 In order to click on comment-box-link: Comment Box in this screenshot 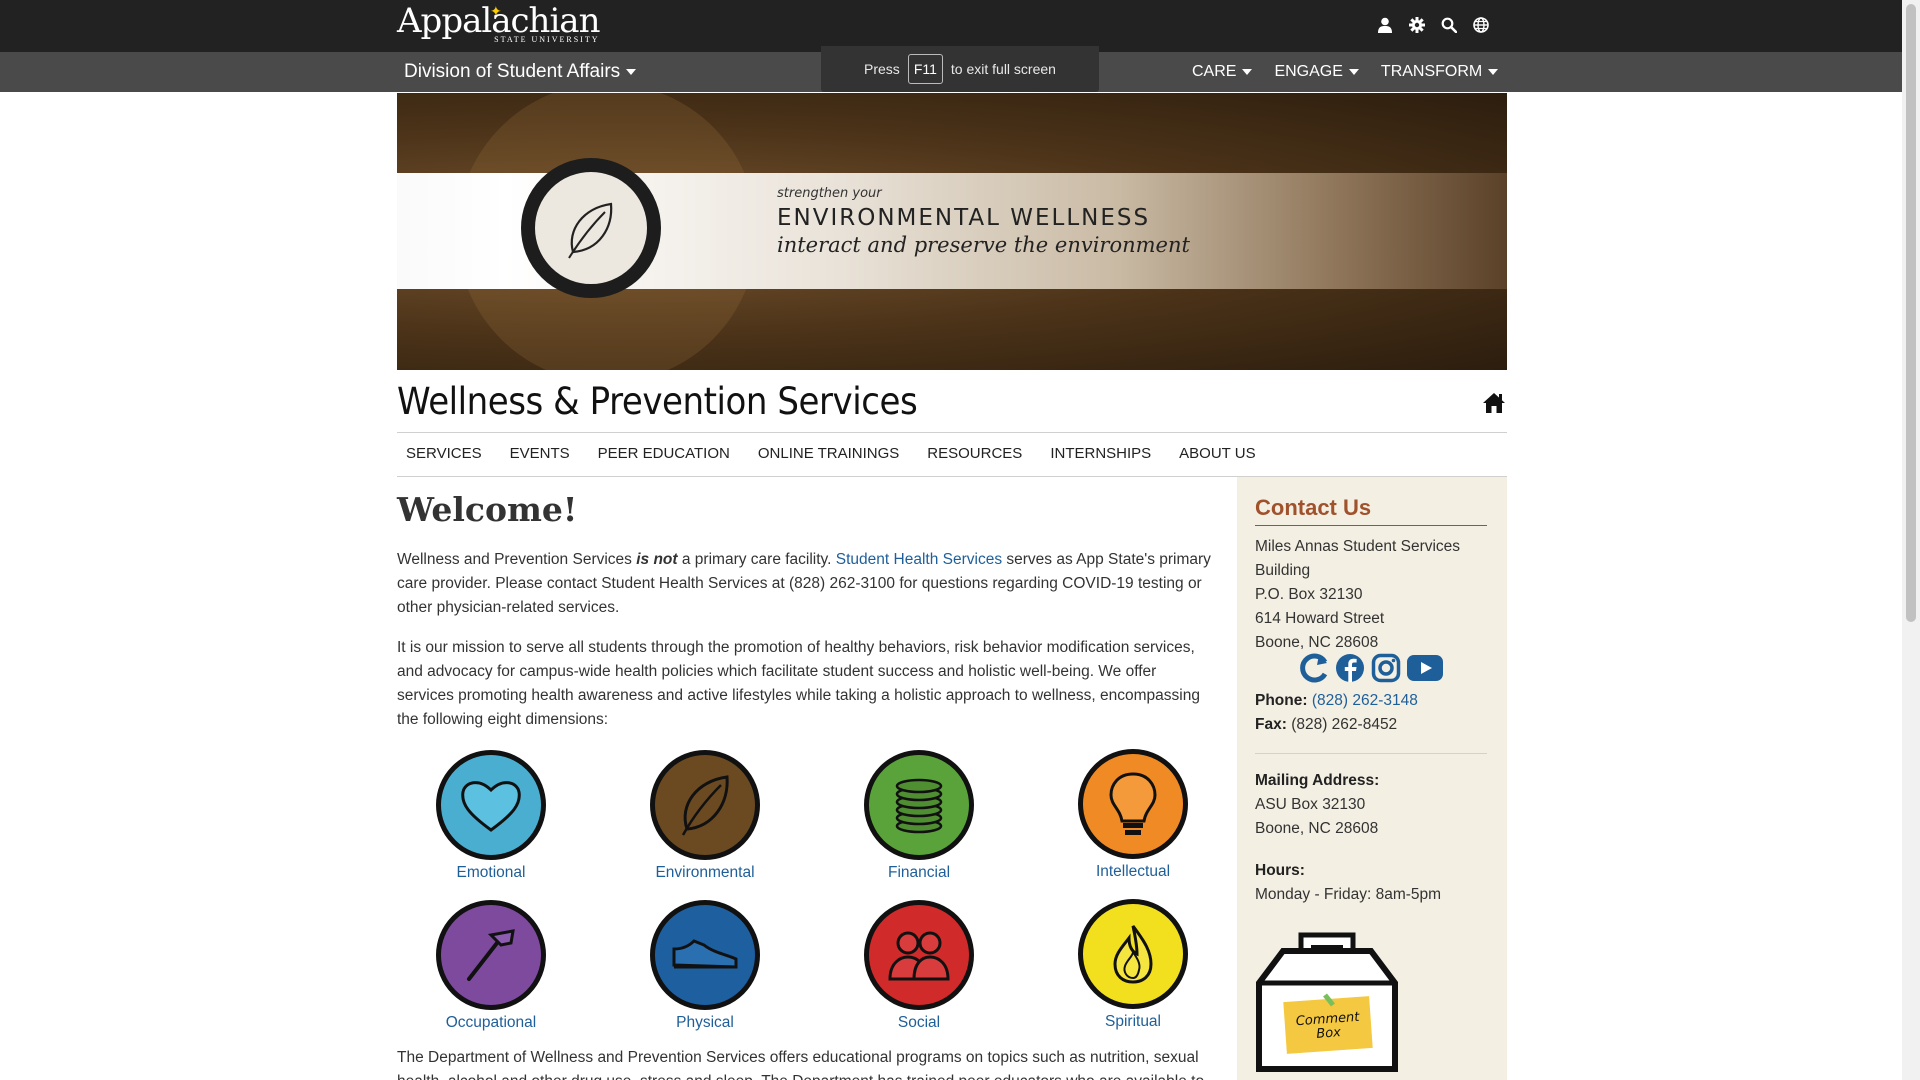, I will do `click(1330, 1003)`.